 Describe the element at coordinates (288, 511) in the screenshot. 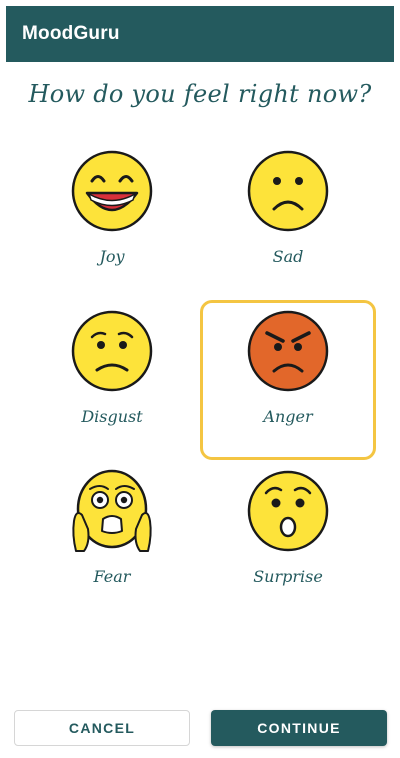

I see `surprised-face-icon` at that location.